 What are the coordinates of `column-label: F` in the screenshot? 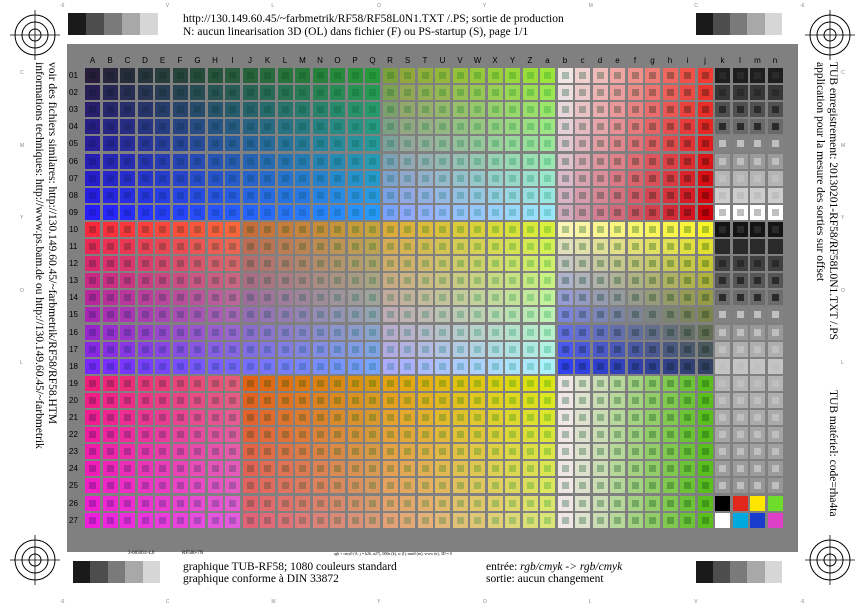 It's located at (180, 60).